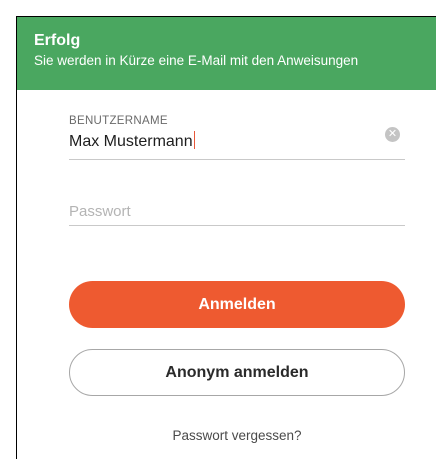 The width and height of the screenshot is (437, 459). I want to click on forgot-password-link: Passwort vergessen?, so click(237, 435).